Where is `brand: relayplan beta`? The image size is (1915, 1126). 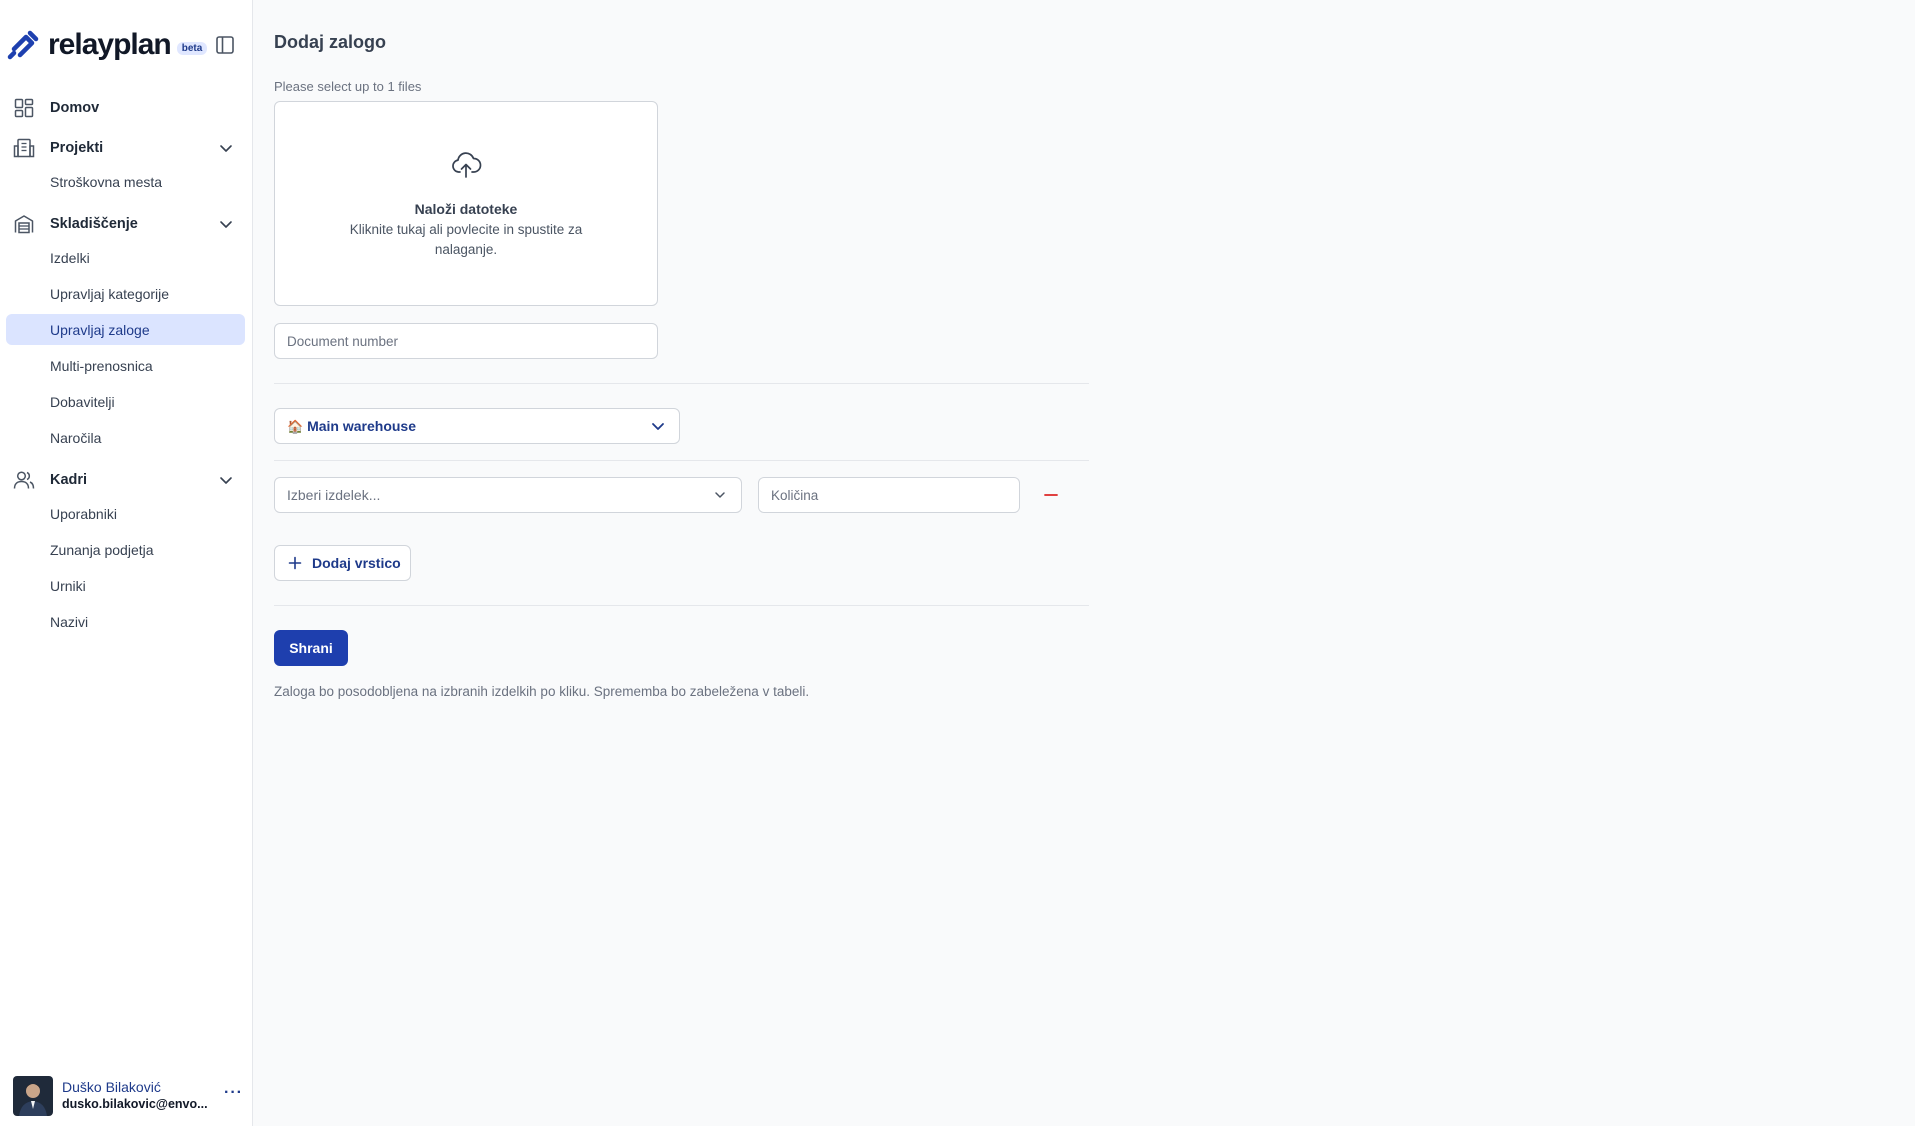 brand: relayplan beta is located at coordinates (107, 45).